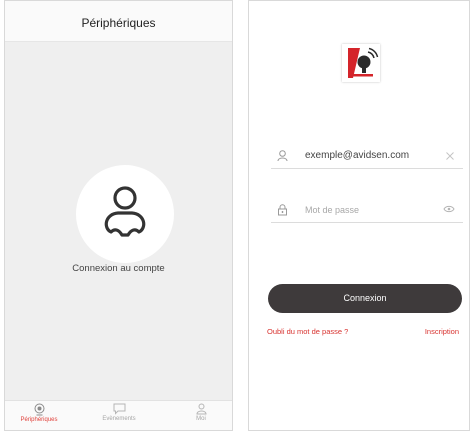 Image resolution: width=471 pixels, height=431 pixels. What do you see at coordinates (363, 62) in the screenshot?
I see `app-logo-icon` at bounding box center [363, 62].